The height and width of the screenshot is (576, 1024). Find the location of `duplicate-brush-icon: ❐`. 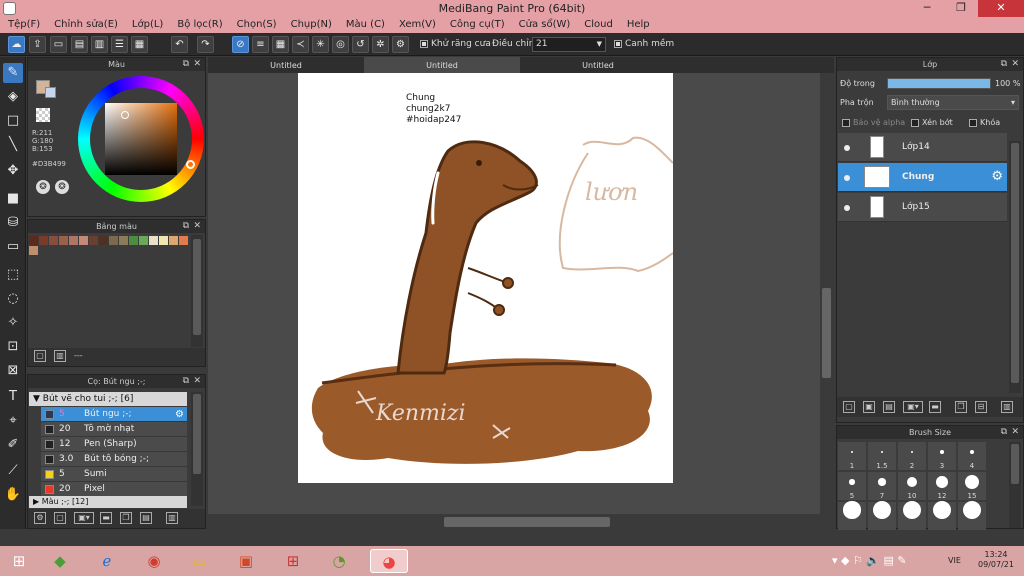

duplicate-brush-icon: ❐ is located at coordinates (126, 518).